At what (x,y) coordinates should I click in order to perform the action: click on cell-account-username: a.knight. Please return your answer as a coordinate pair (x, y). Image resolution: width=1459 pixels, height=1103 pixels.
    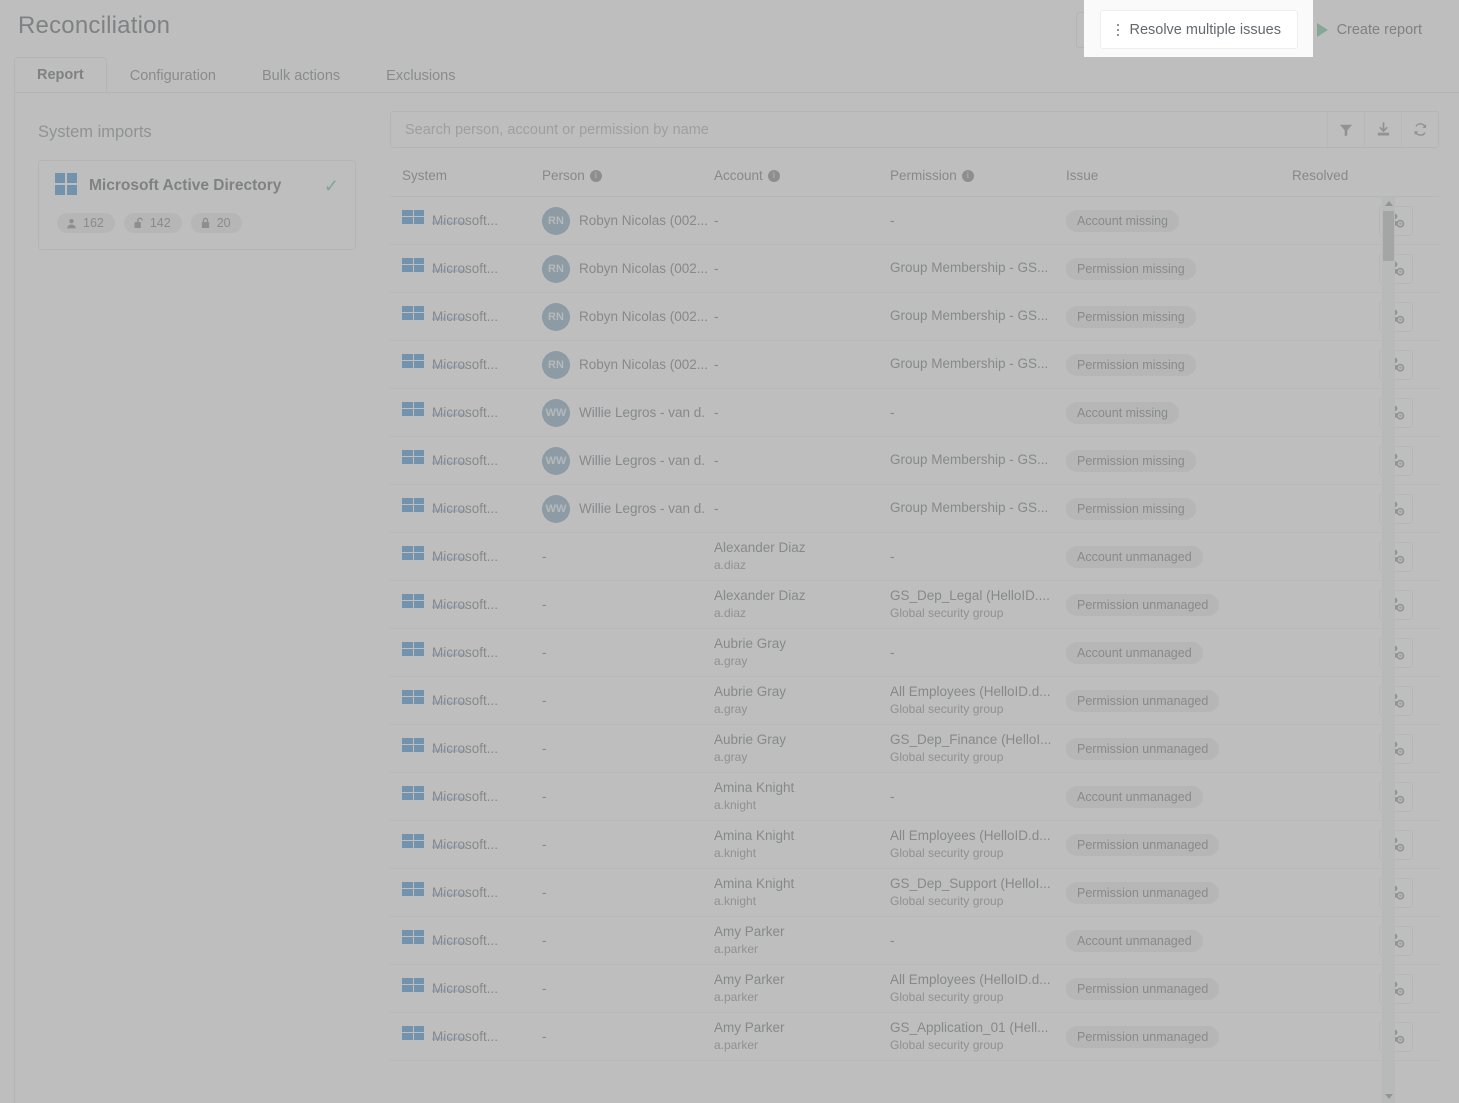
    Looking at the image, I should click on (735, 853).